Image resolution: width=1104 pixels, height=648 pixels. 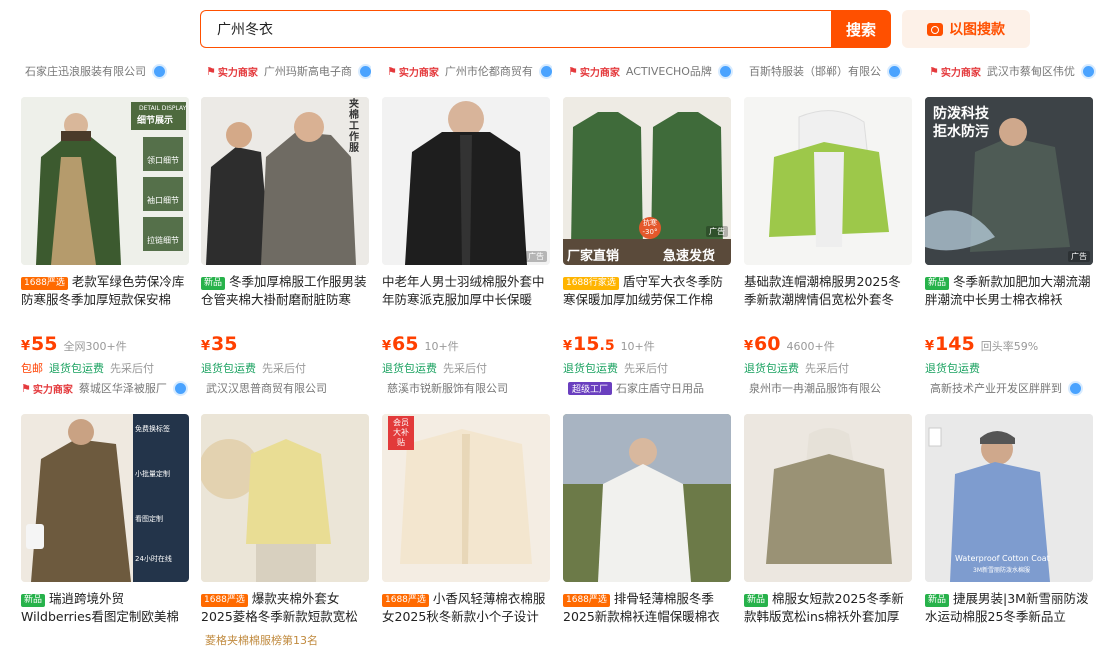 I want to click on product-card: 新品 棉服女短款2025冬季新款韩版宽松ins棉袄外套加厚, so click(x=828, y=520).